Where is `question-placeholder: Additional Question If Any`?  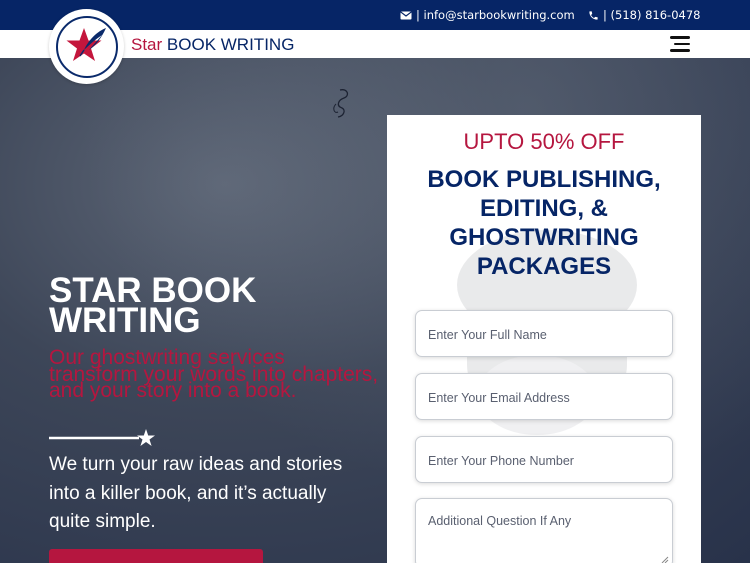 question-placeholder: Additional Question If Any is located at coordinates (500, 521).